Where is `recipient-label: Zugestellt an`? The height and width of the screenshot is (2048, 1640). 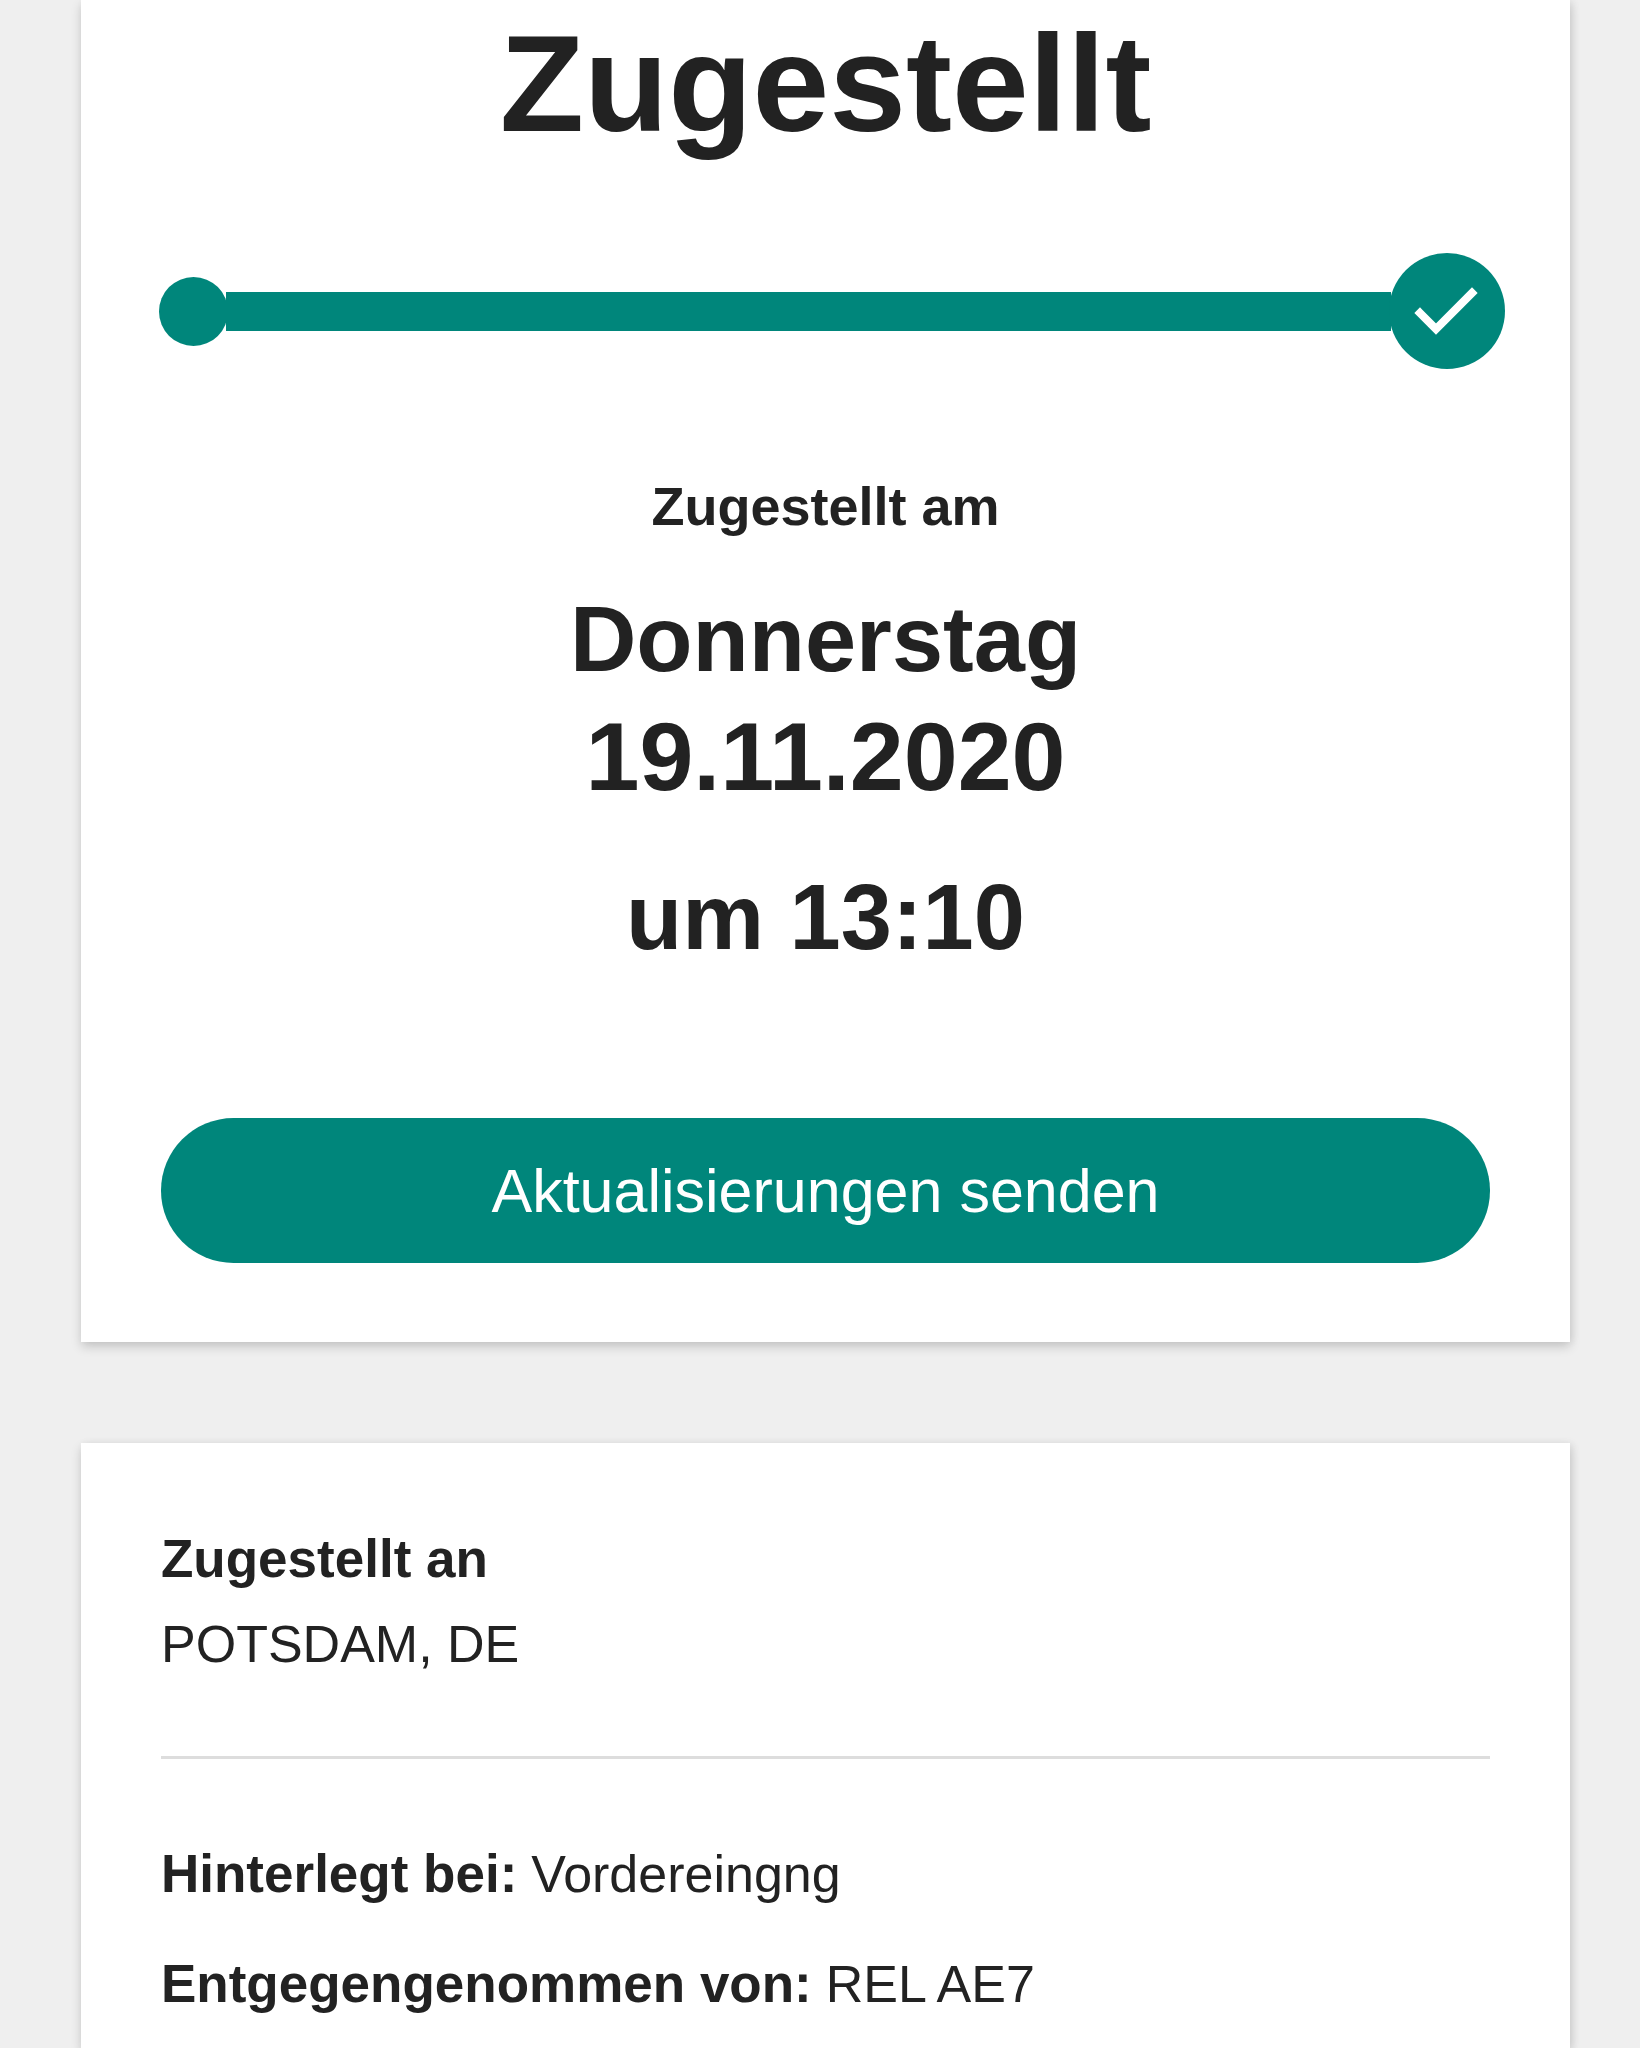
recipient-label: Zugestellt an is located at coordinates (324, 1559).